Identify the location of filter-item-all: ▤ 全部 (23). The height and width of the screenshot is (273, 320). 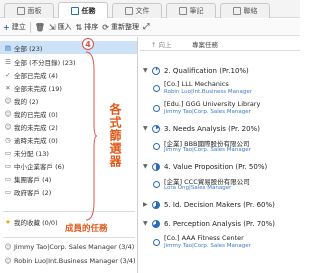
(68, 47).